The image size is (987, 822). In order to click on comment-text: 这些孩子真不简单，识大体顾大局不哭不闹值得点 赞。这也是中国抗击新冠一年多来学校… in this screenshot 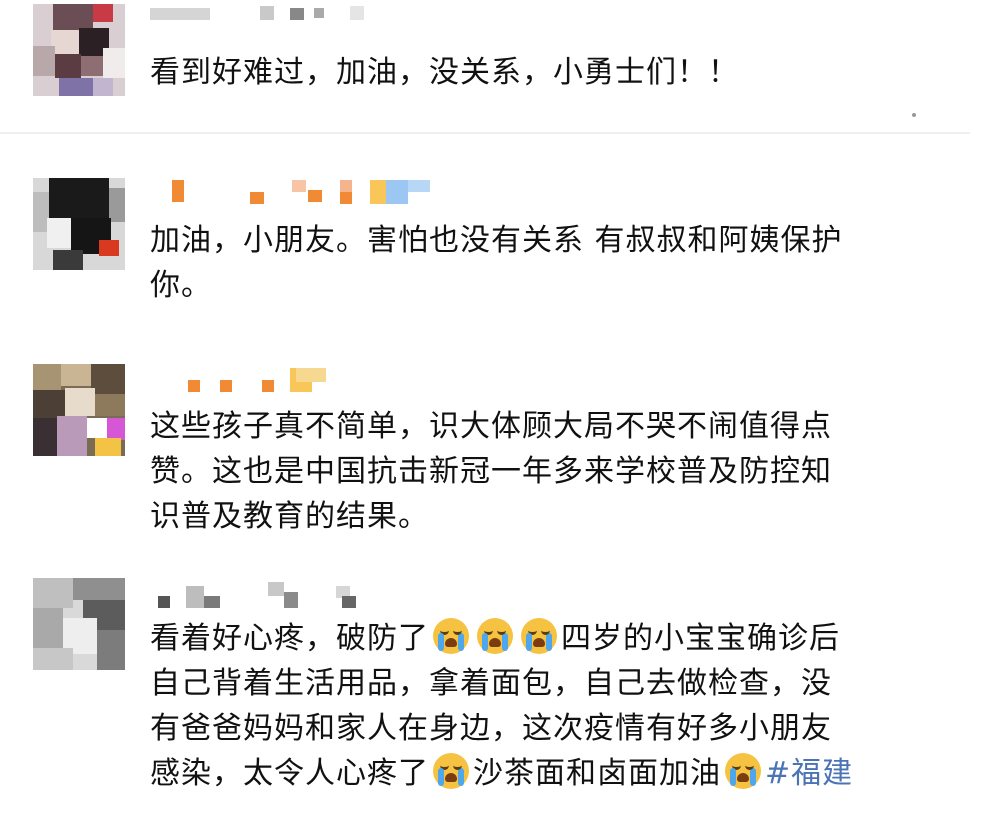, I will do `click(545, 471)`.